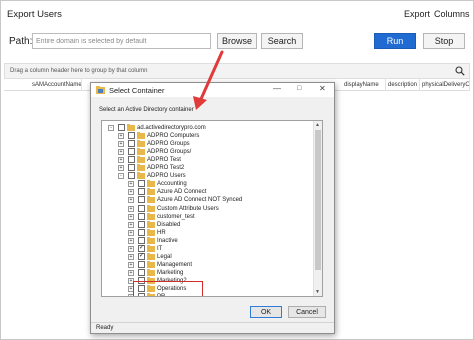  I want to click on page-title: Export Users, so click(34, 14).